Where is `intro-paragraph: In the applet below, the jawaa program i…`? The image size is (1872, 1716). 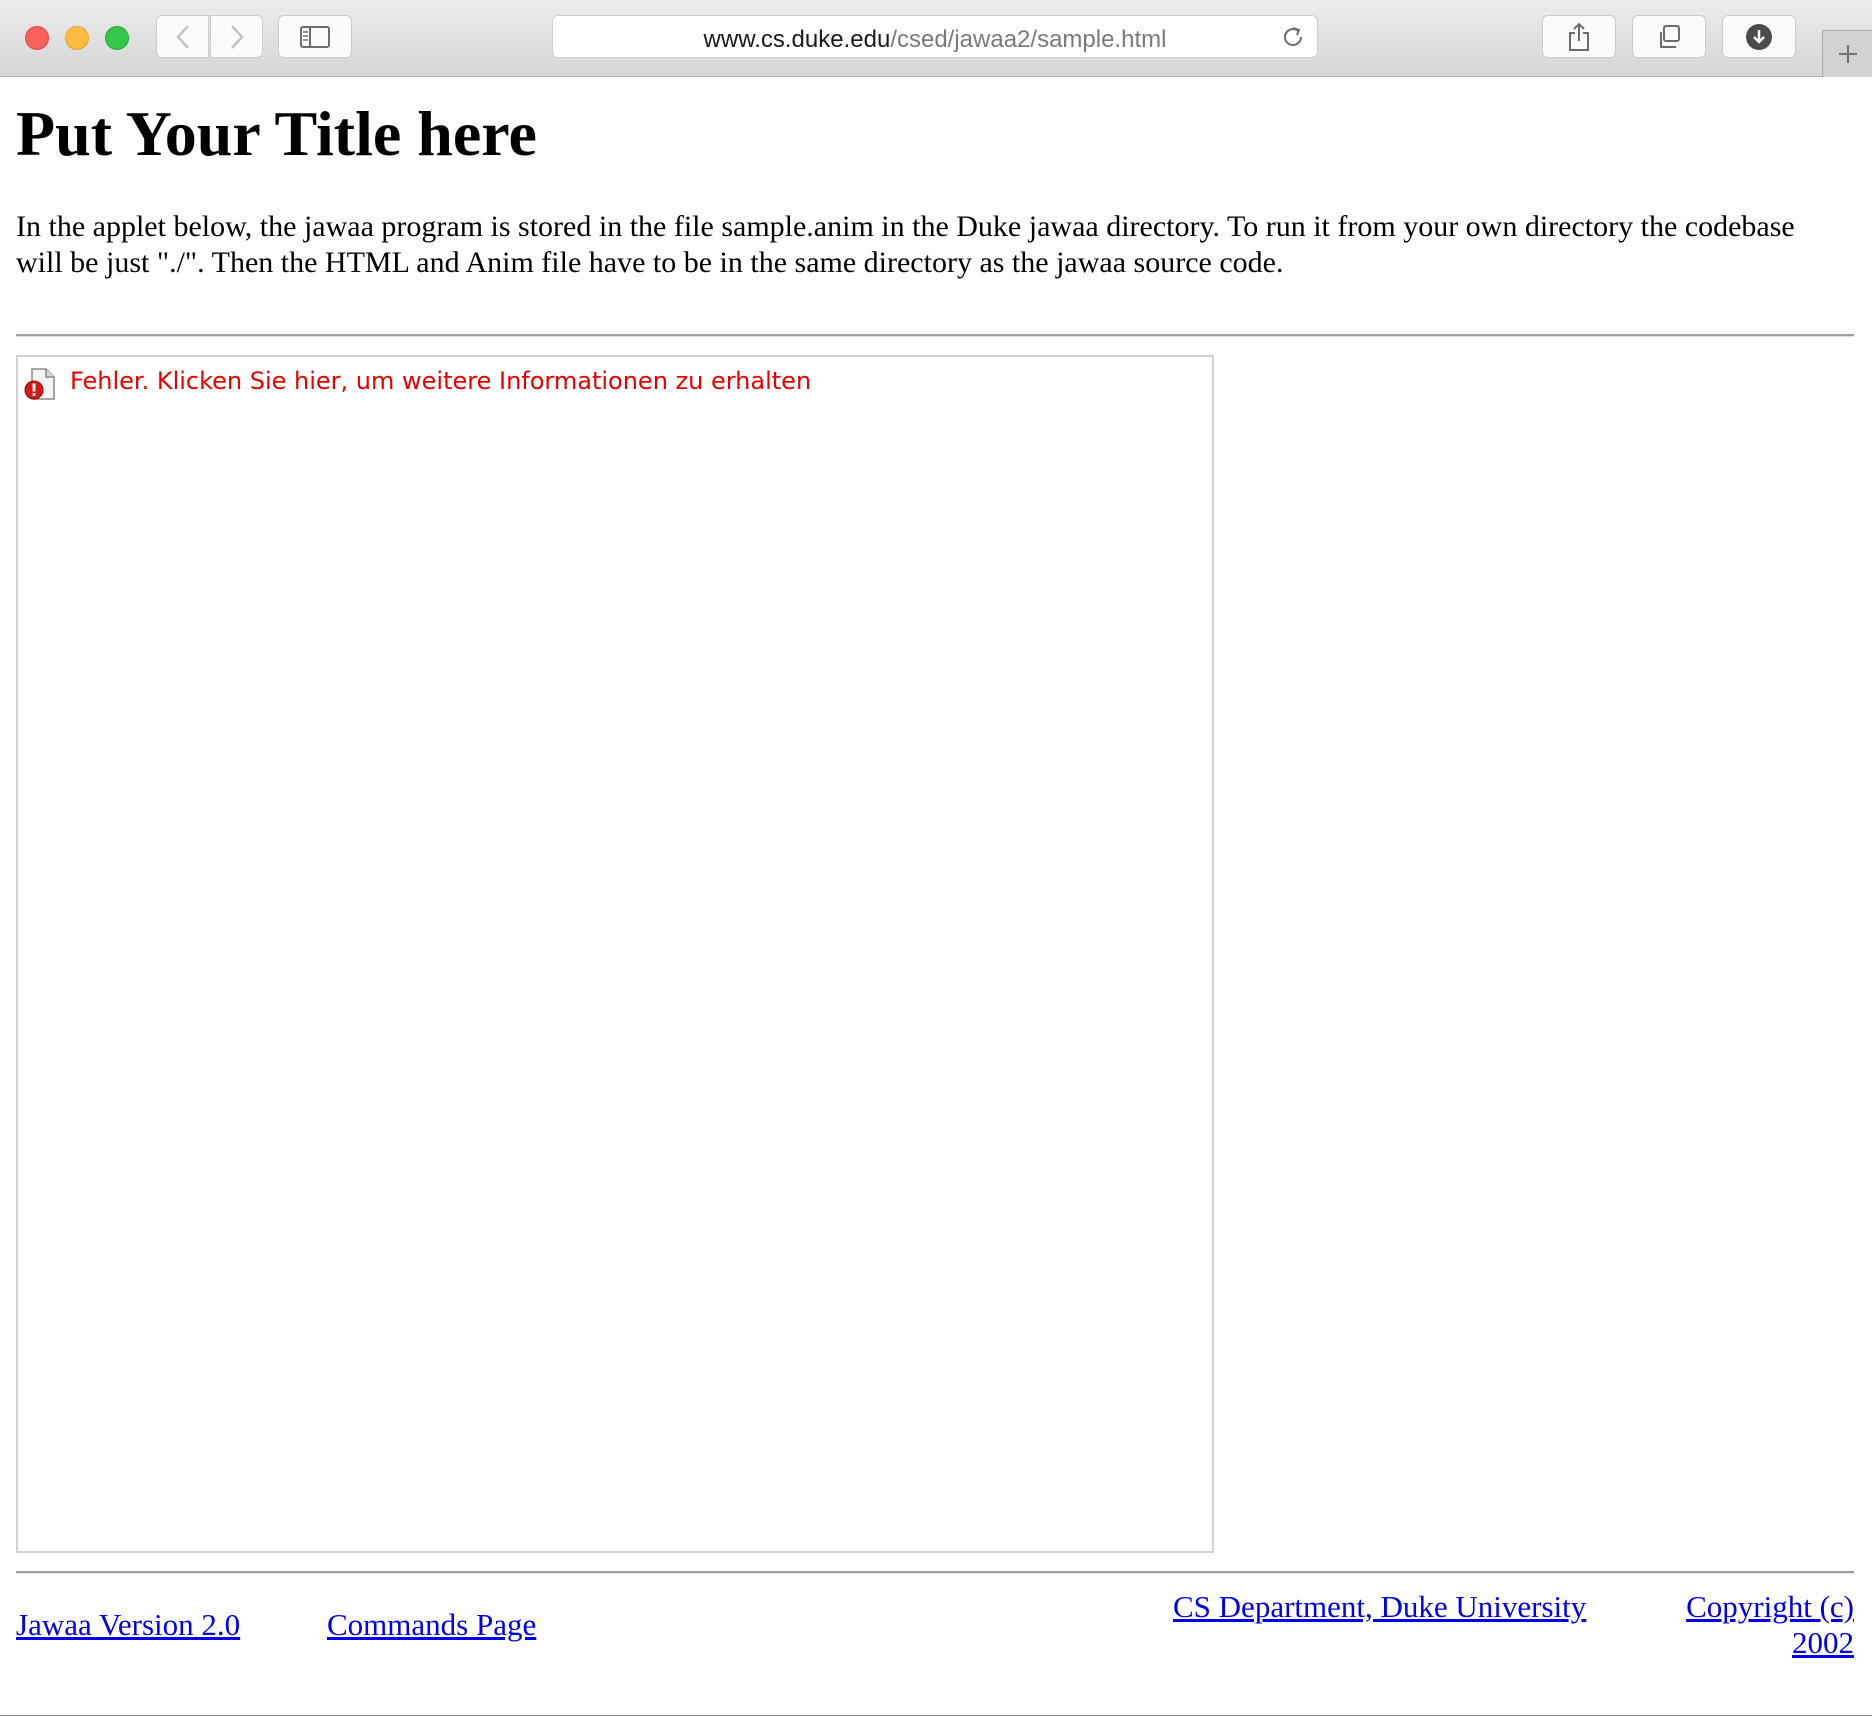
intro-paragraph: In the applet below, the jawaa program i… is located at coordinates (905, 244).